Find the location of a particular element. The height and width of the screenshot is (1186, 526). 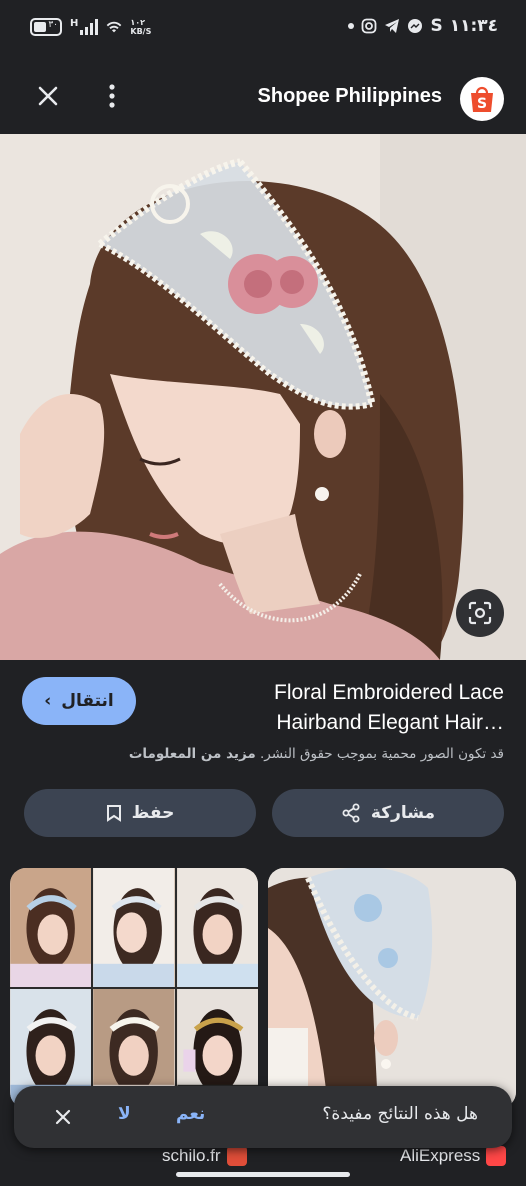

status-bar: ٣٠ H ١٠٢ KB/S S ١١:٣٤ is located at coordinates (263, 28).